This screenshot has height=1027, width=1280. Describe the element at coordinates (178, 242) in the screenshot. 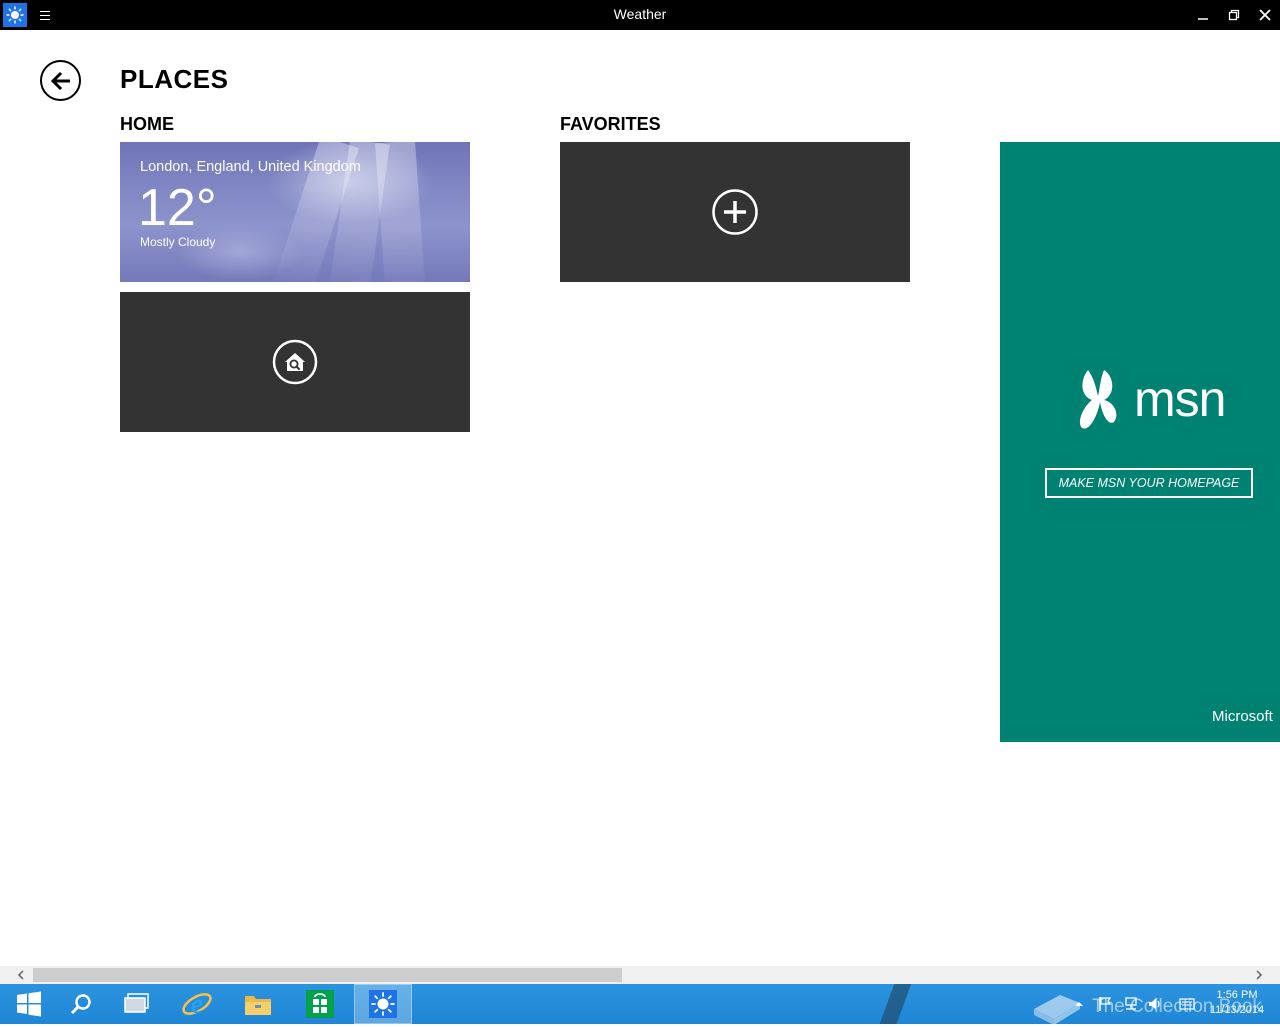

I see `tile-condition: Mostly Cloudy` at that location.